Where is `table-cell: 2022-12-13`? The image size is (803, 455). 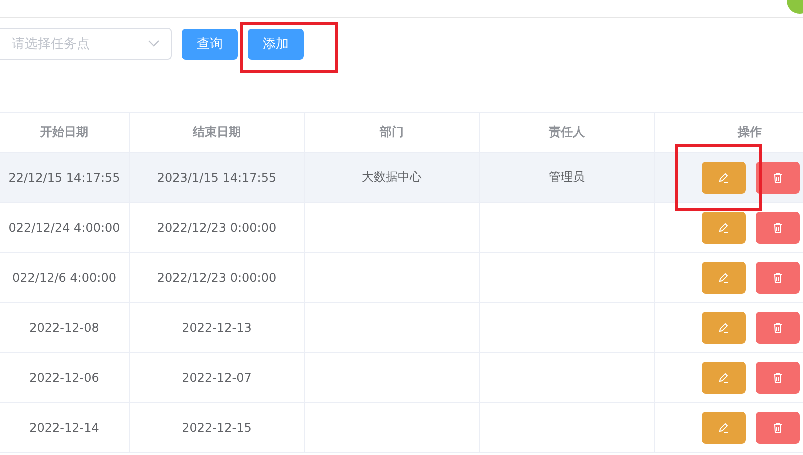 table-cell: 2022-12-13 is located at coordinates (217, 327).